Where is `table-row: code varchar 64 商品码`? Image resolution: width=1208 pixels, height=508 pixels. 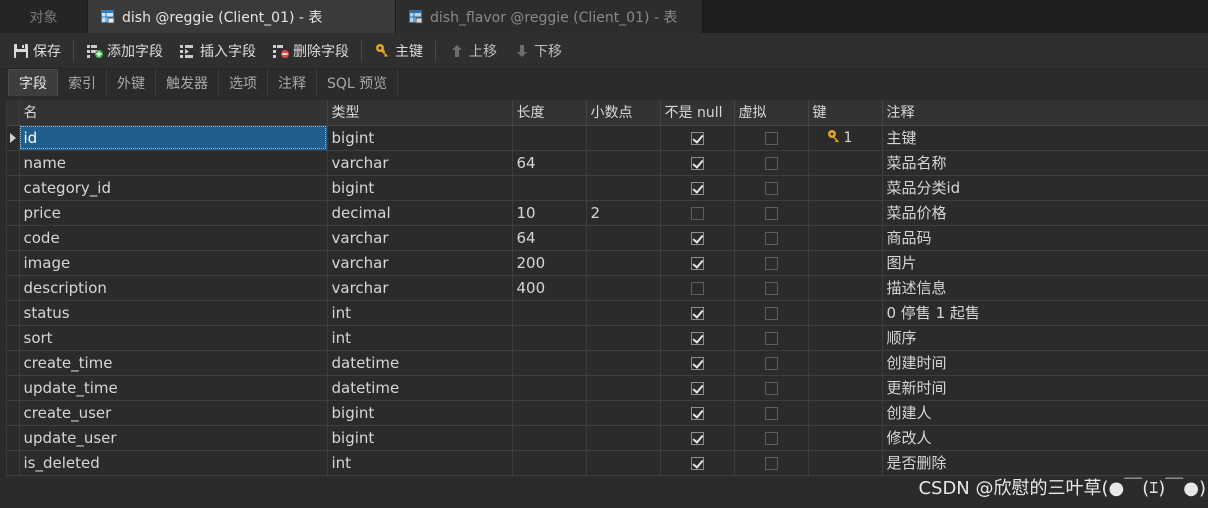 table-row: code varchar 64 商品码 is located at coordinates (607, 238).